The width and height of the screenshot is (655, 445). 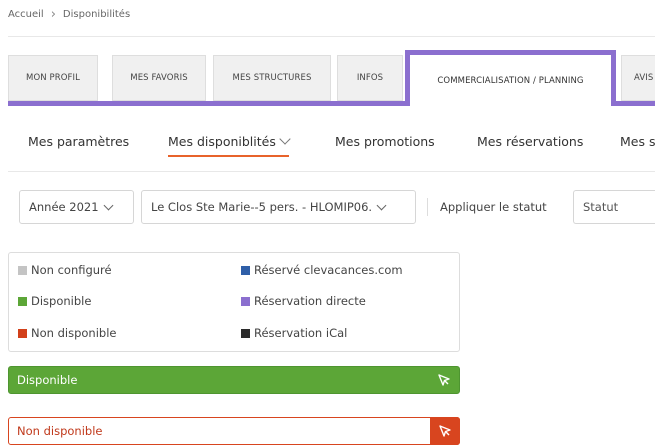 What do you see at coordinates (310, 301) in the screenshot?
I see `legend-label: Réservation directe` at bounding box center [310, 301].